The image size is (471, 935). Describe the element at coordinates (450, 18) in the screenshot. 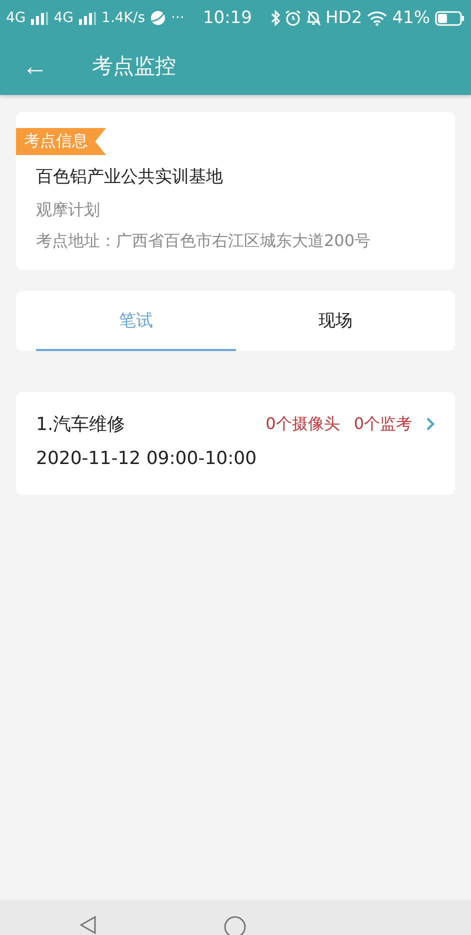

I see `battery-icon` at that location.